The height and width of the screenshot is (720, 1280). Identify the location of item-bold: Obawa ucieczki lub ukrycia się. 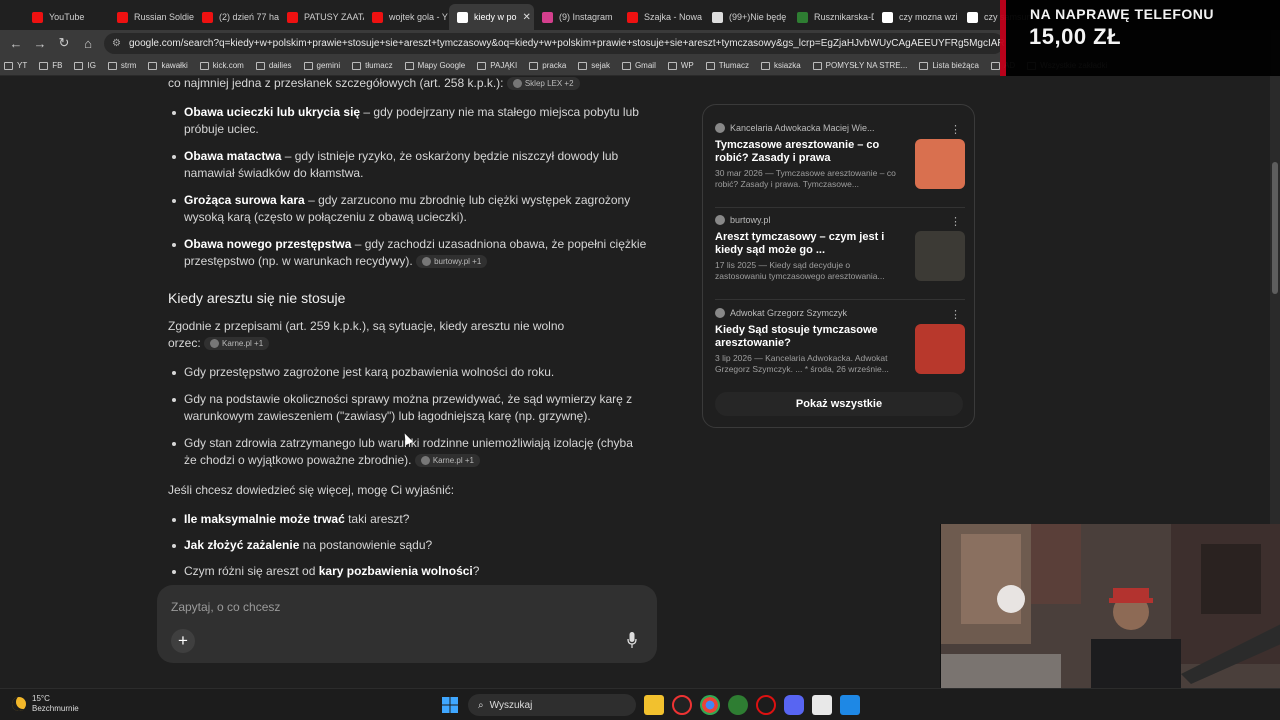
(272, 112).